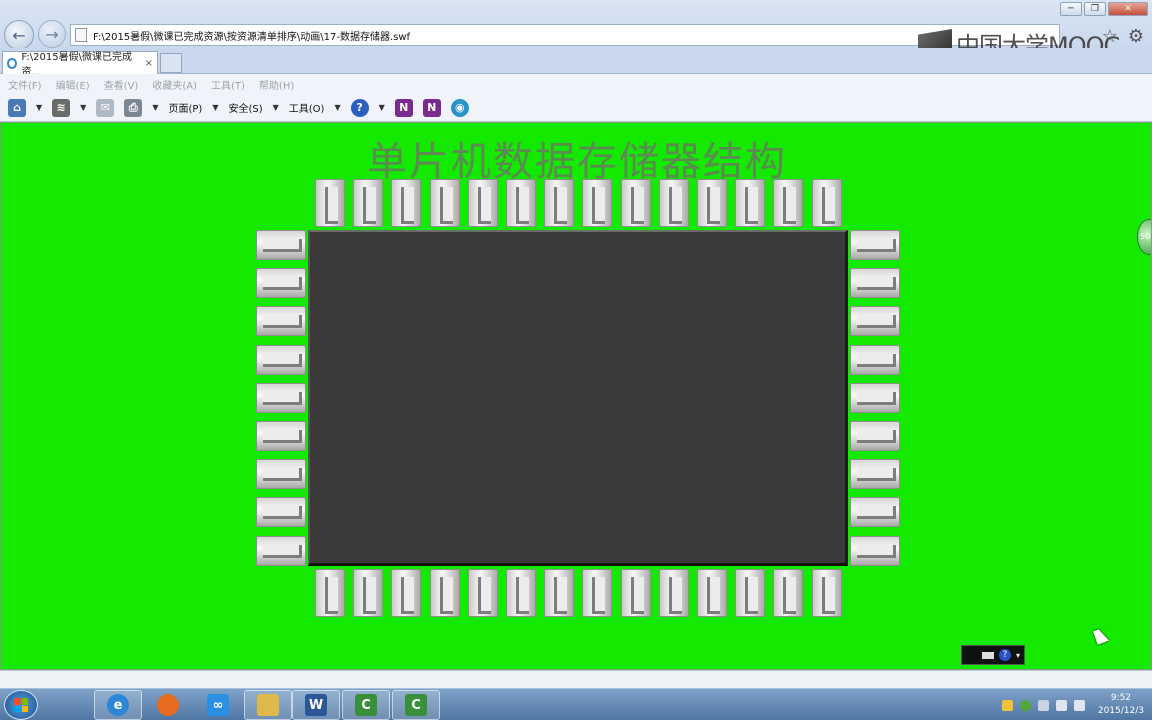  What do you see at coordinates (245, 107) in the screenshot?
I see `safety-menu: 安全(S)` at bounding box center [245, 107].